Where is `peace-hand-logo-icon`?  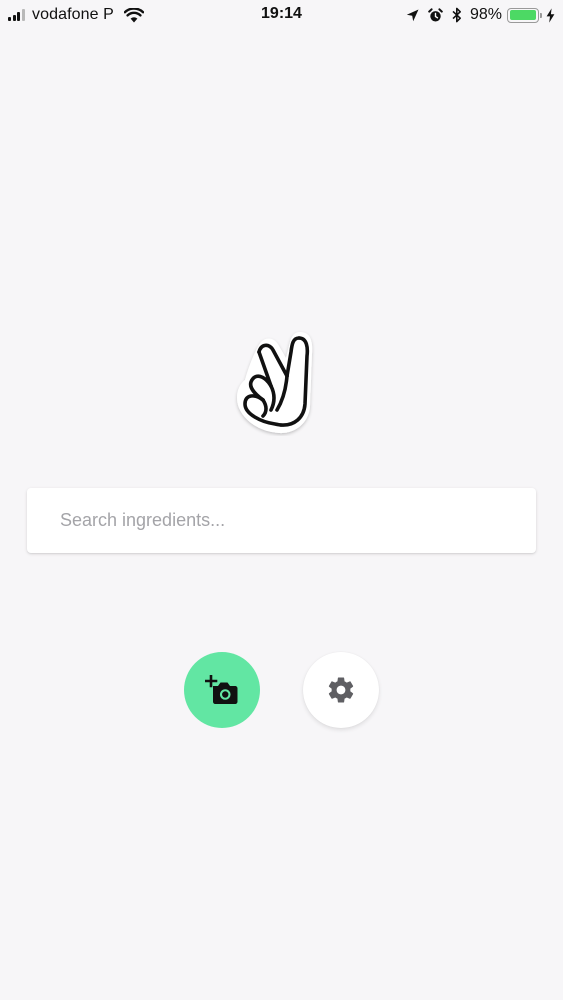
peace-hand-logo-icon is located at coordinates (276, 382).